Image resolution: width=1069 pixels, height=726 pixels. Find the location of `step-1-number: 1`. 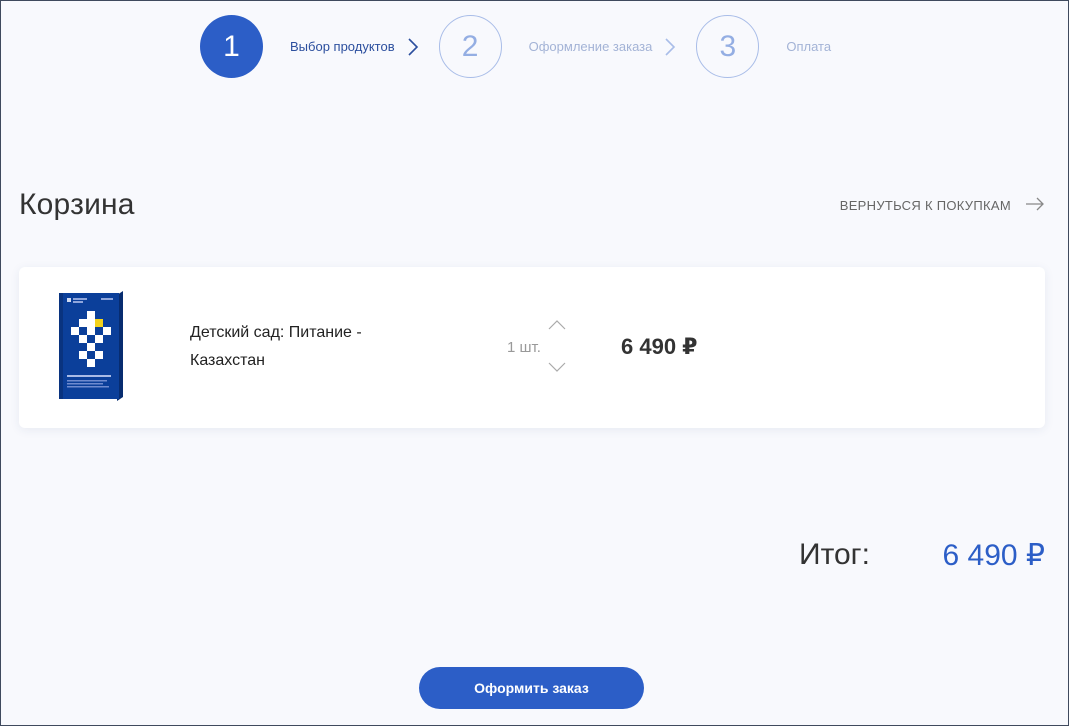

step-1-number: 1 is located at coordinates (231, 46).